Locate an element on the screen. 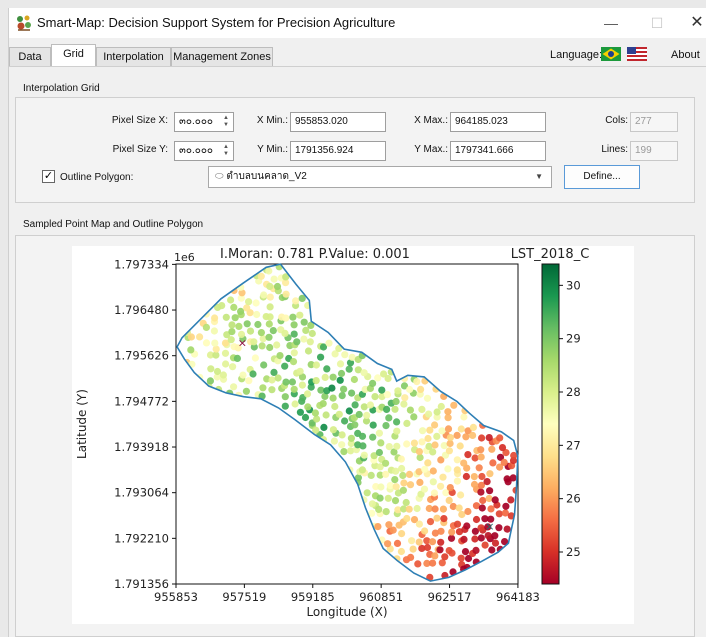 The image size is (706, 637). tab-management-zones: Management Zones is located at coordinates (222, 57).